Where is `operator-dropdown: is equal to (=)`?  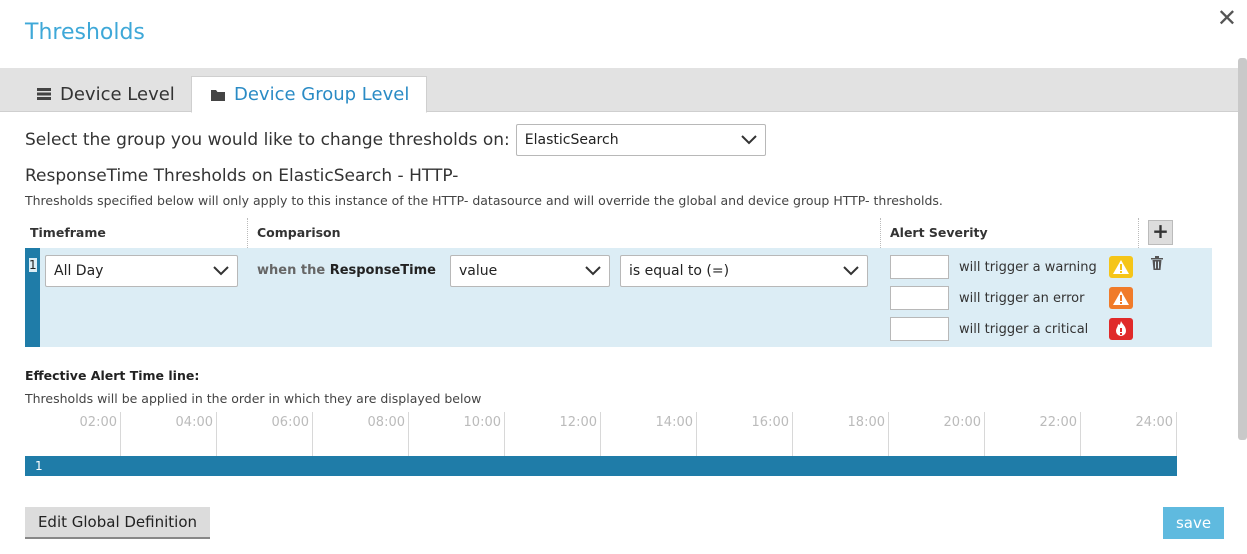 operator-dropdown: is equal to (=) is located at coordinates (744, 271).